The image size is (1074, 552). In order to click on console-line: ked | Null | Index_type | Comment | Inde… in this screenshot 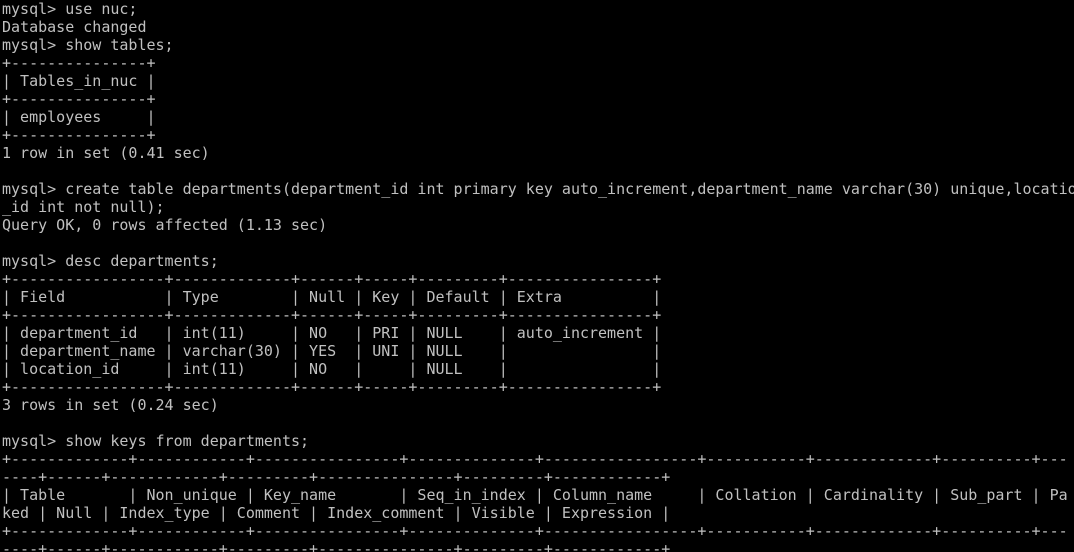, I will do `click(336, 513)`.